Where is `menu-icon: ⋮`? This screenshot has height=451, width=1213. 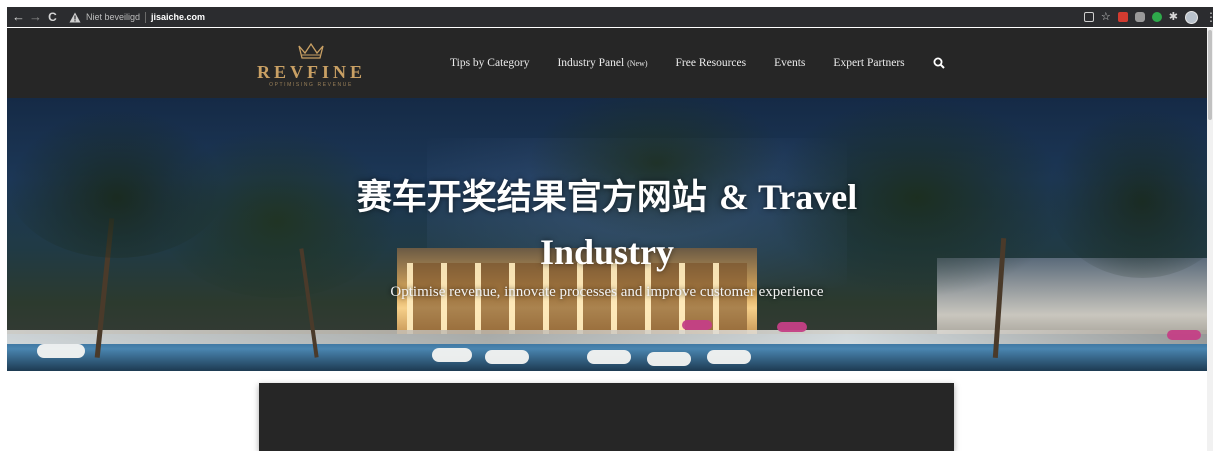
menu-icon: ⋮ is located at coordinates (1209, 17).